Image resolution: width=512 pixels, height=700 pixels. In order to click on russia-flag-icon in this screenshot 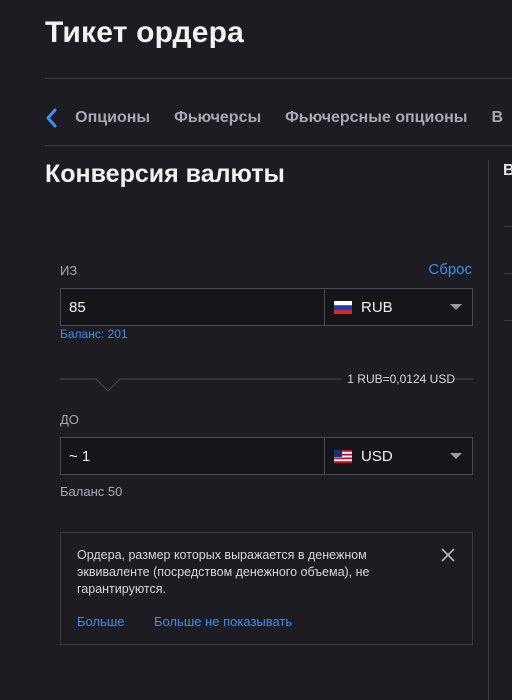, I will do `click(343, 307)`.